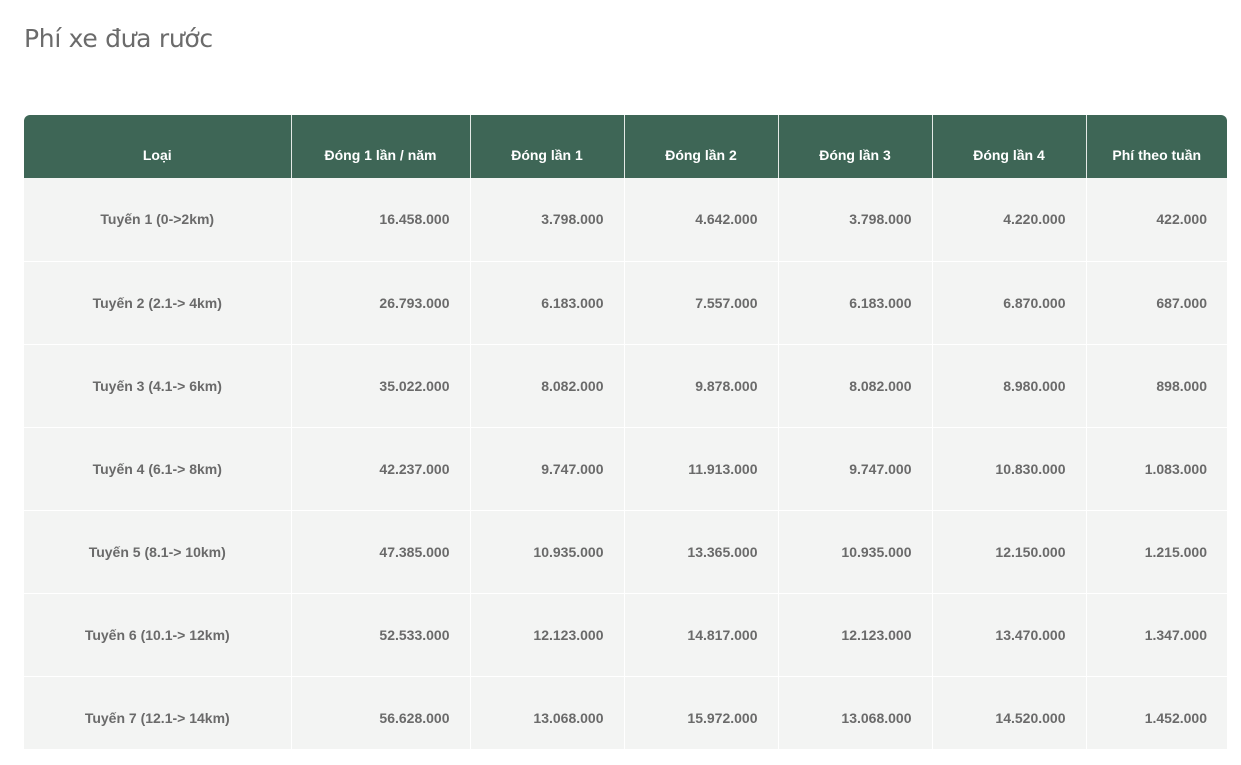  What do you see at coordinates (1156, 469) in the screenshot?
I see `weekly-fee-cell: 1.083.000` at bounding box center [1156, 469].